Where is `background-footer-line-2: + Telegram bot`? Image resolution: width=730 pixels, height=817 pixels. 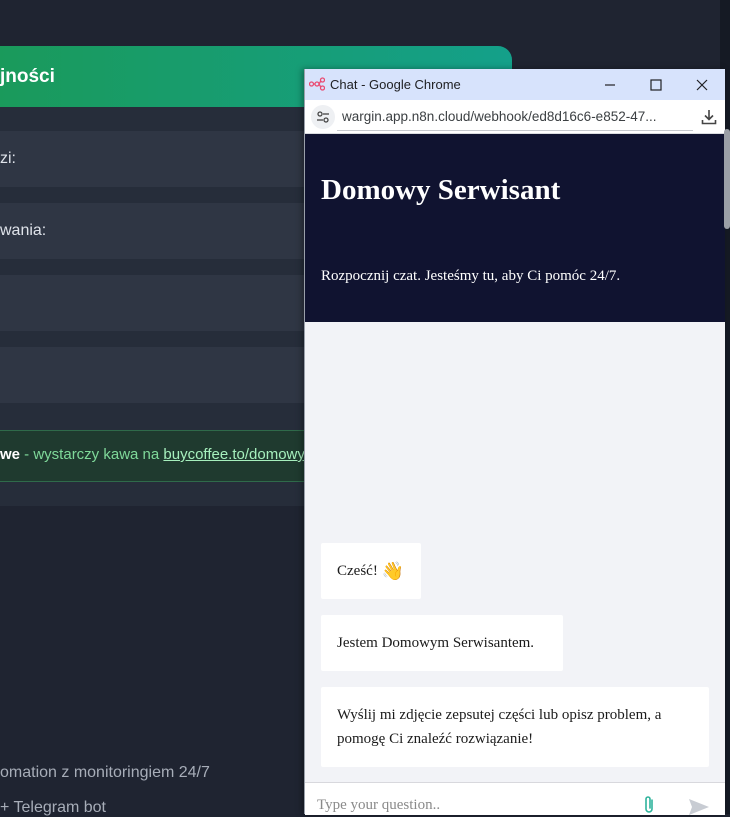
background-footer-line-2: + Telegram bot is located at coordinates (53, 807).